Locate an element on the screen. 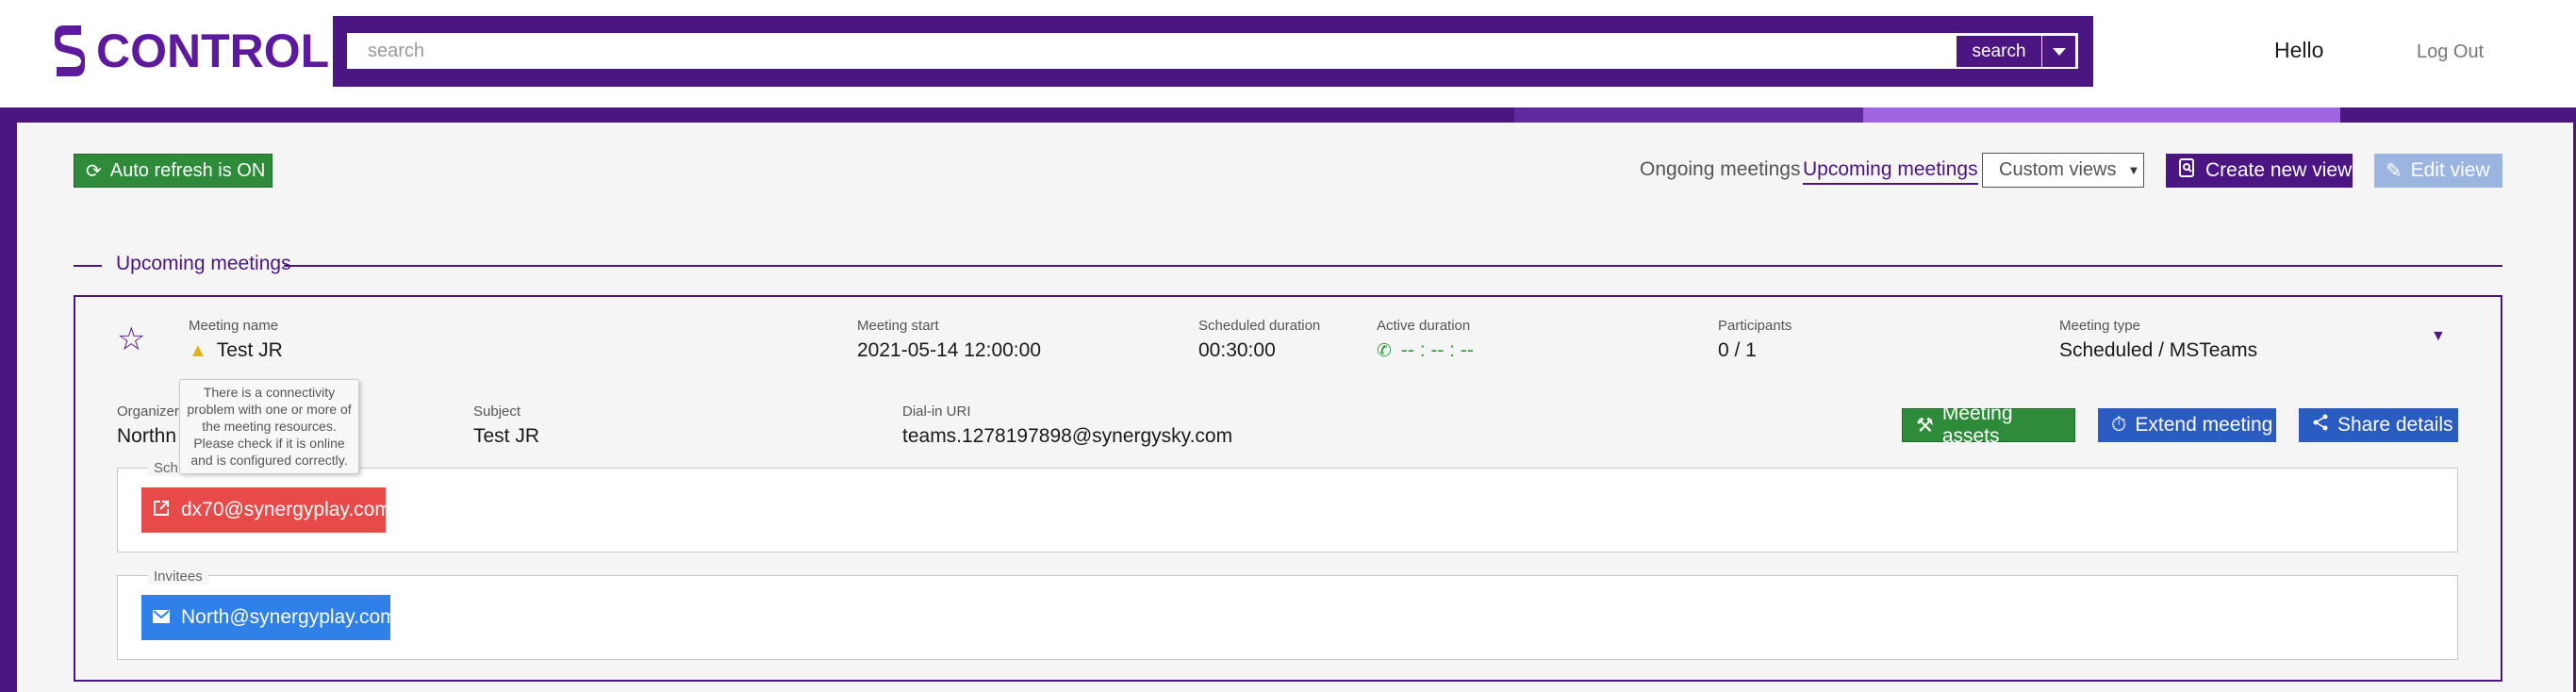 This screenshot has width=2576, height=692. meeting-name-label: Meeting name is located at coordinates (234, 326).